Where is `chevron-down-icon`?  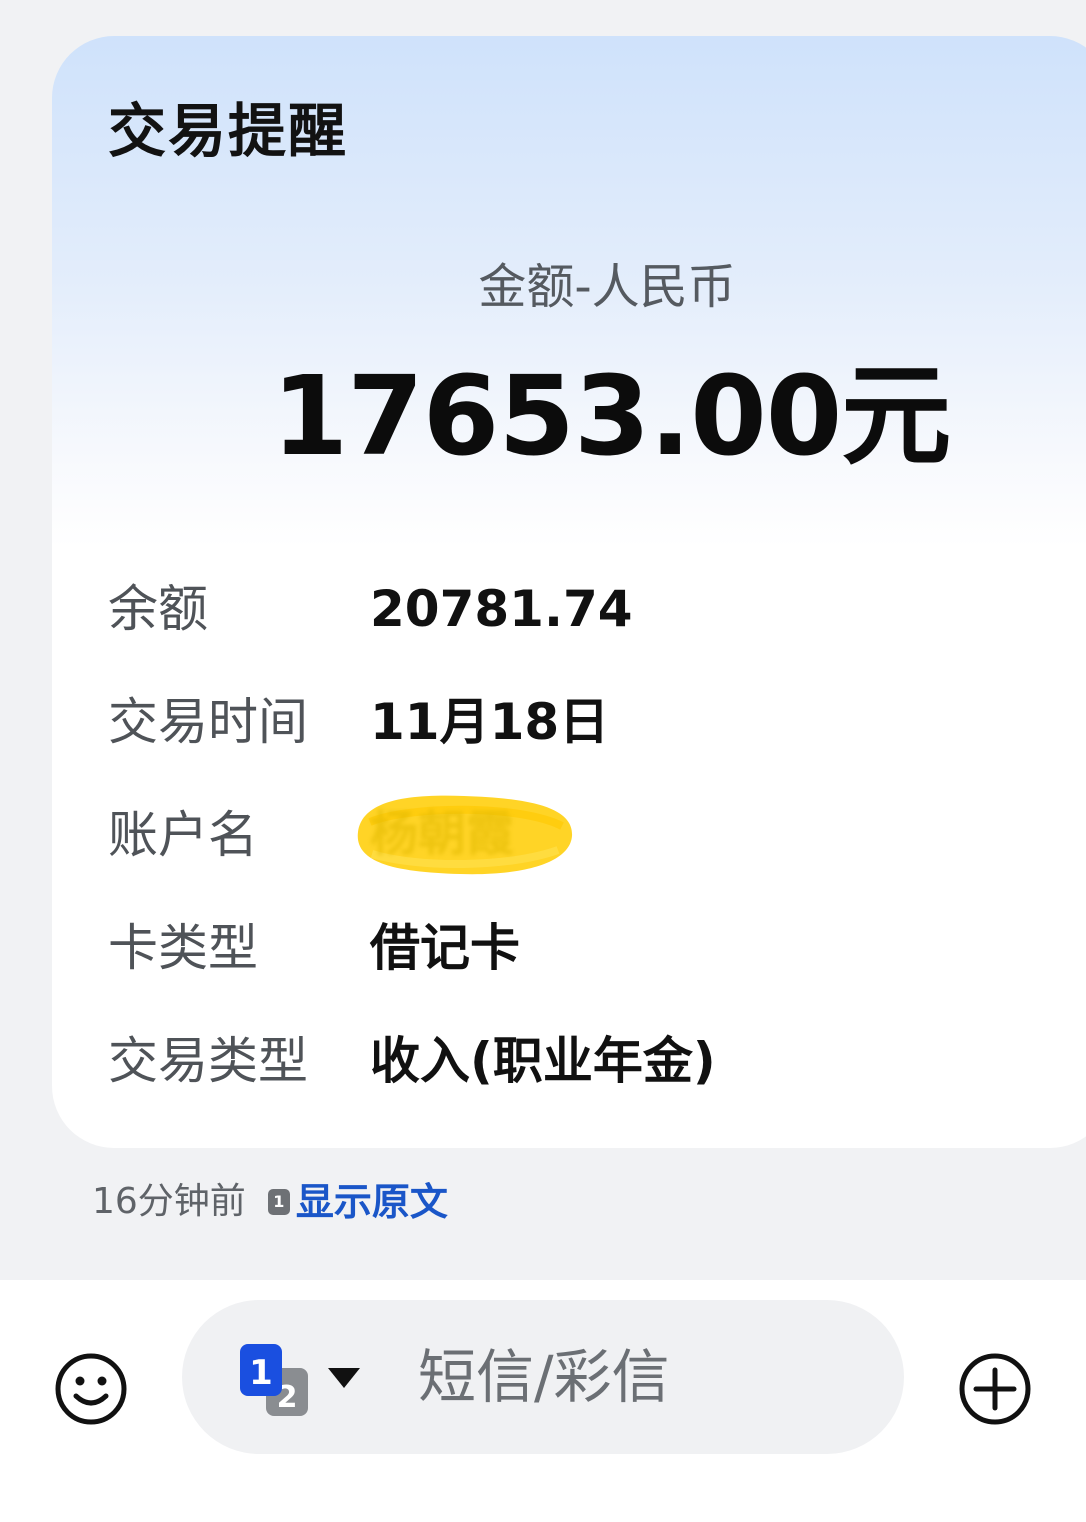 chevron-down-icon is located at coordinates (344, 1378).